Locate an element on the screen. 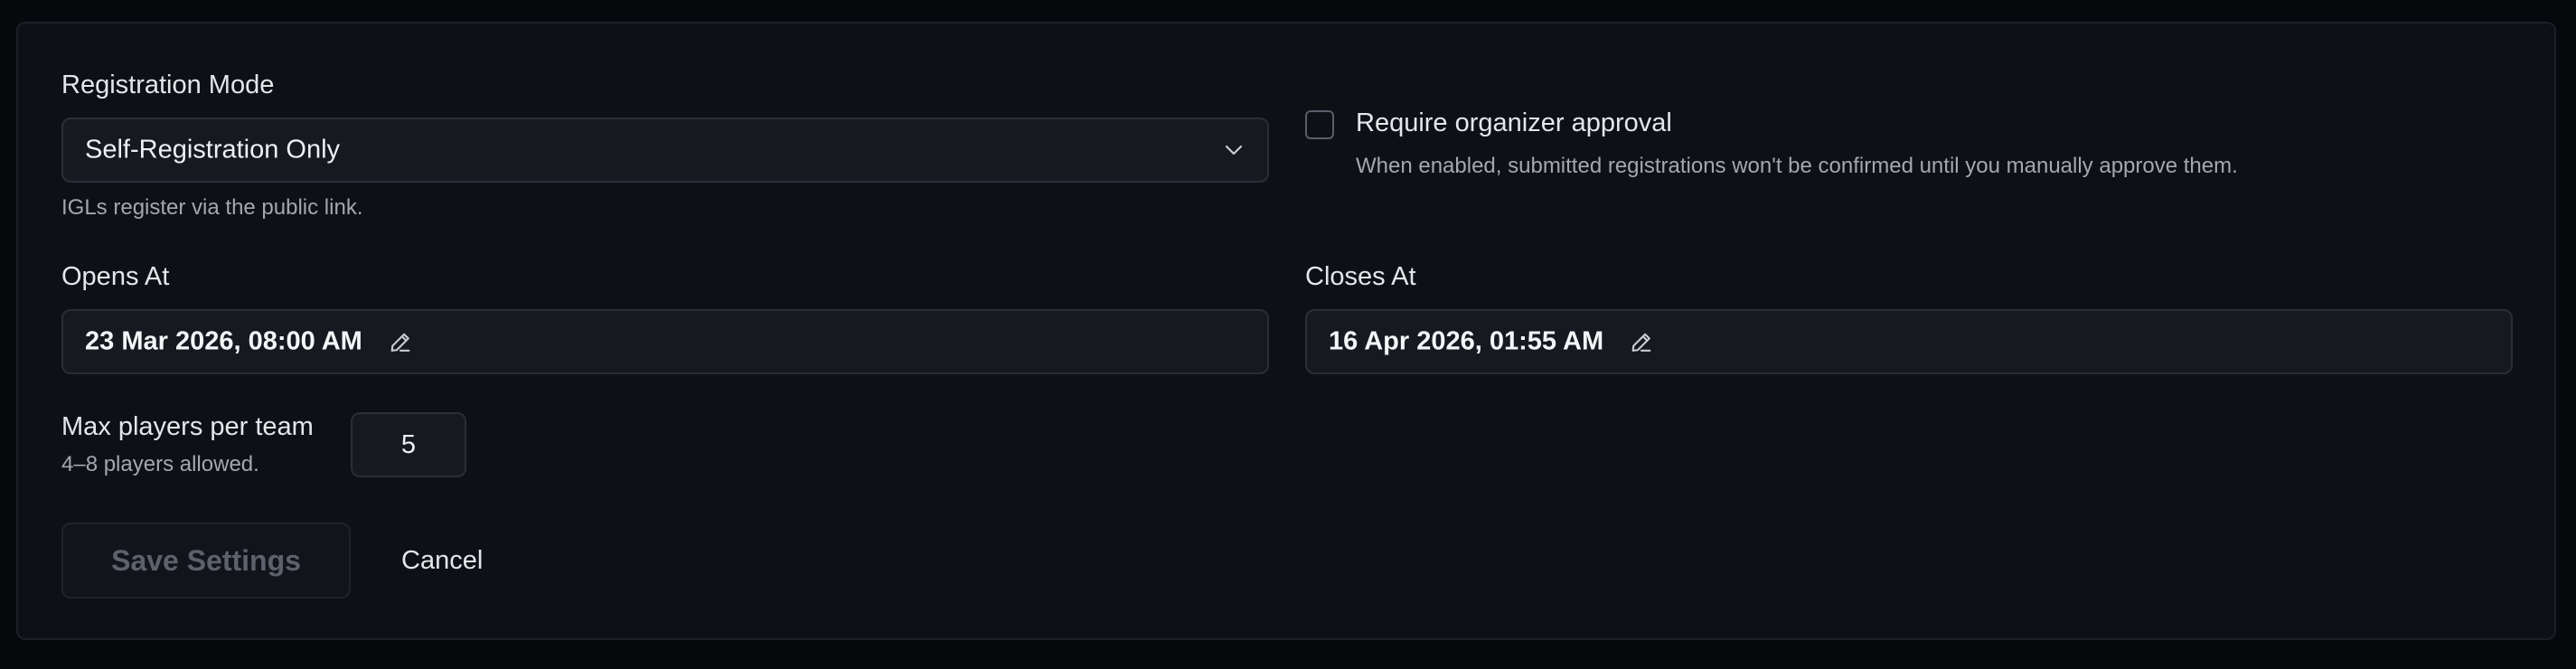 The width and height of the screenshot is (2576, 669). closes-at-field: 16 Apr 2026, 01:55 AM is located at coordinates (1909, 341).